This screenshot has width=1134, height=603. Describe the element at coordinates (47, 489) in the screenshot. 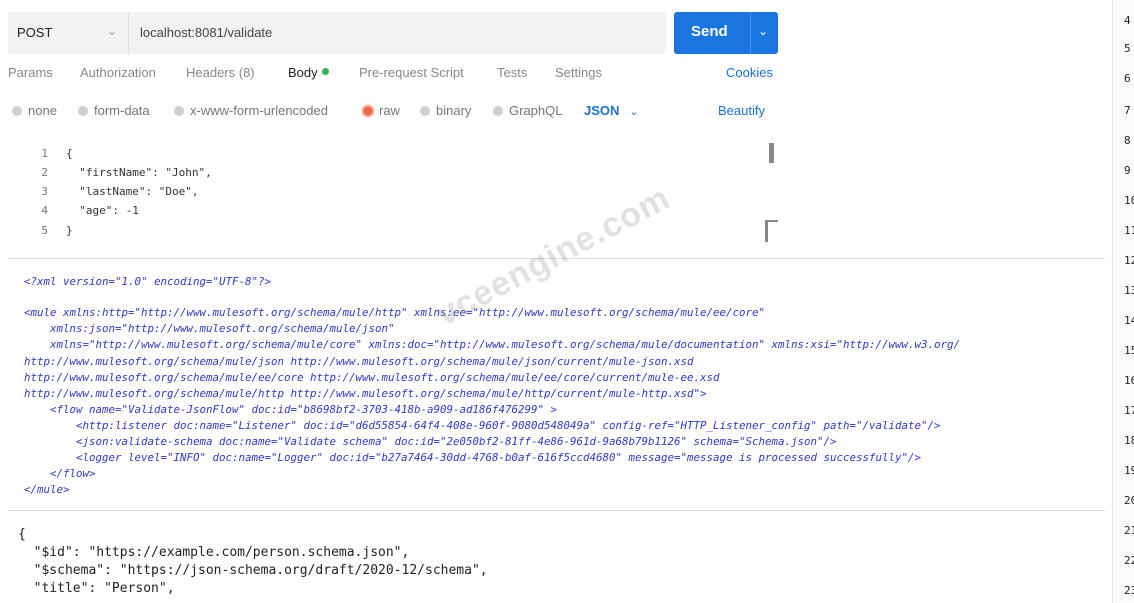

I see `xml-line: </mule>` at that location.